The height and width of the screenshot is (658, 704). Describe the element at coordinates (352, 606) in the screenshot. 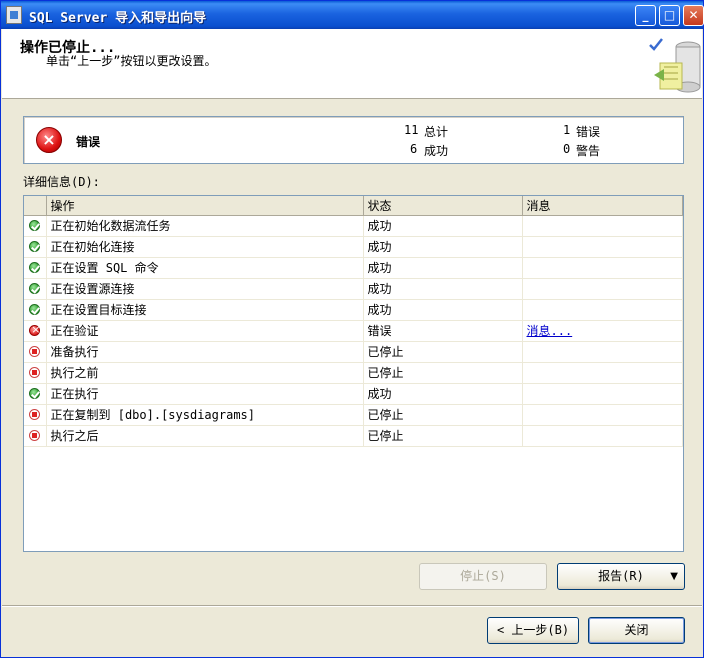

I see `footer-divider` at that location.